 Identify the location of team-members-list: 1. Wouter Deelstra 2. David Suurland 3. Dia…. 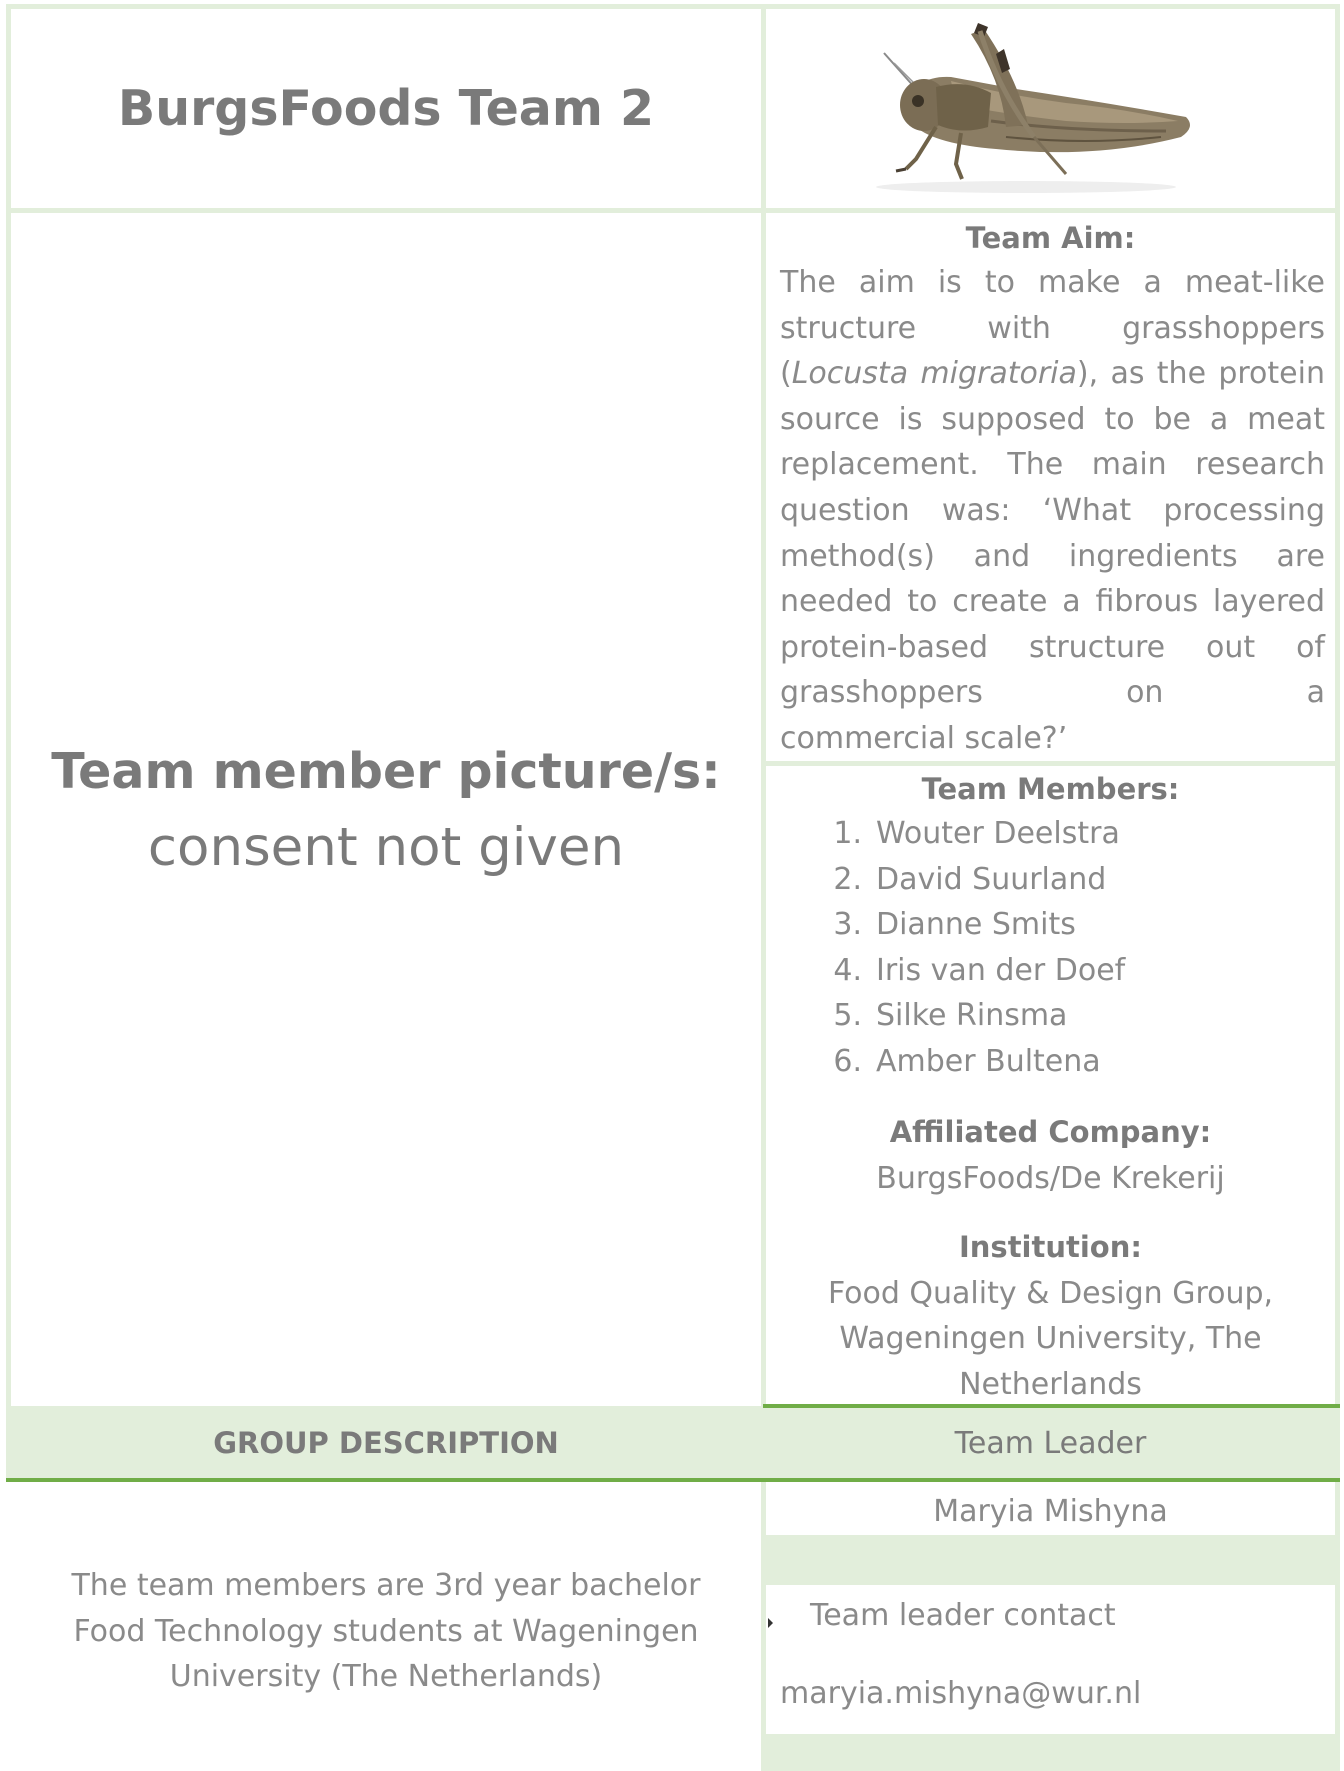
(1066, 947).